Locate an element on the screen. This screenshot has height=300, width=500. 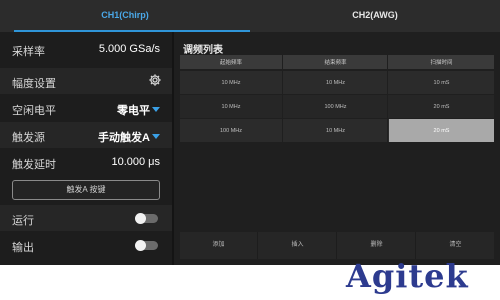
idle-level-value: 零电平 is located at coordinates (133, 111).